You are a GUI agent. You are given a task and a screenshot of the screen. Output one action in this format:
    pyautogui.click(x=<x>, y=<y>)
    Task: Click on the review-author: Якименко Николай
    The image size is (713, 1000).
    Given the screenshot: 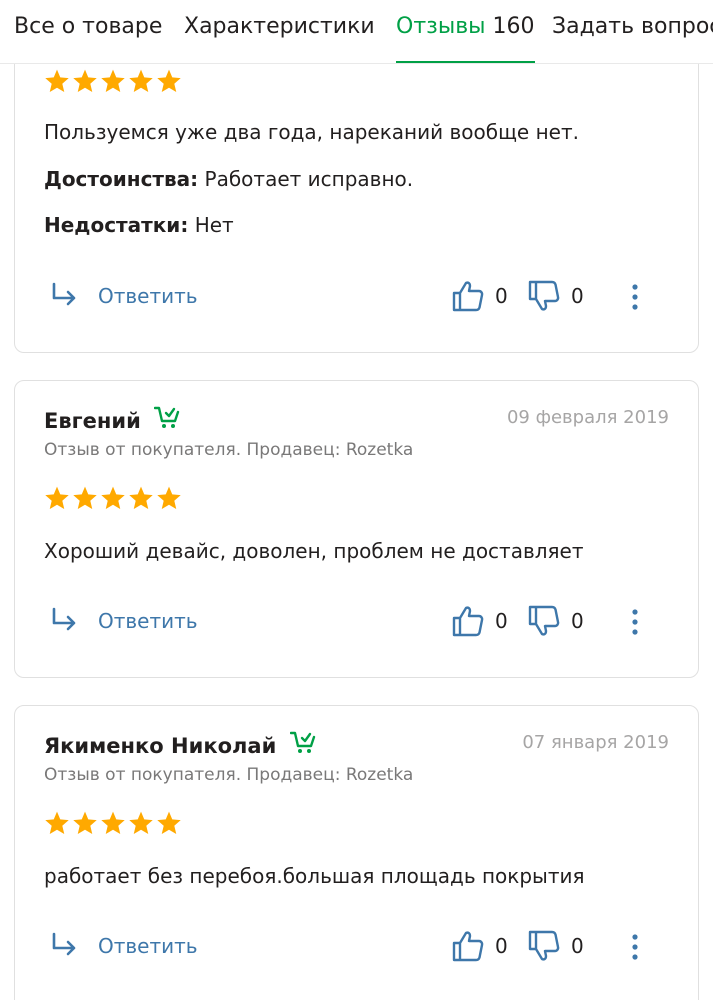 What is the action you would take?
    pyautogui.click(x=181, y=744)
    